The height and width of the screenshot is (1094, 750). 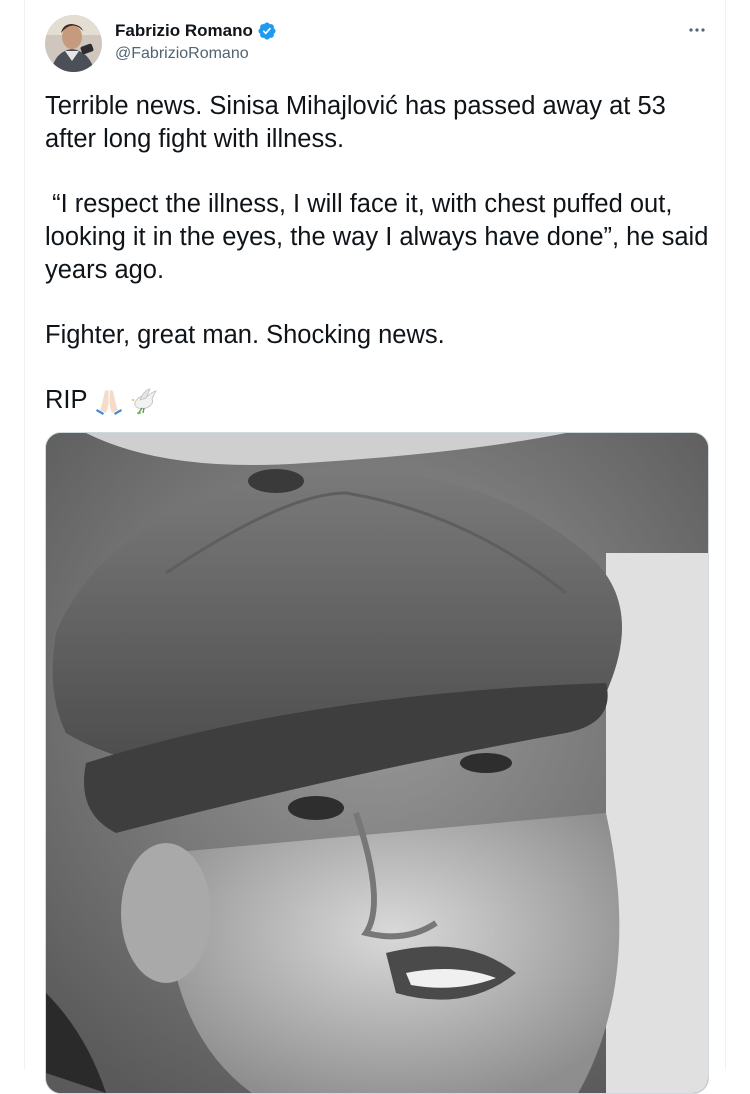 I want to click on verified-badge-icon, so click(x=267, y=31).